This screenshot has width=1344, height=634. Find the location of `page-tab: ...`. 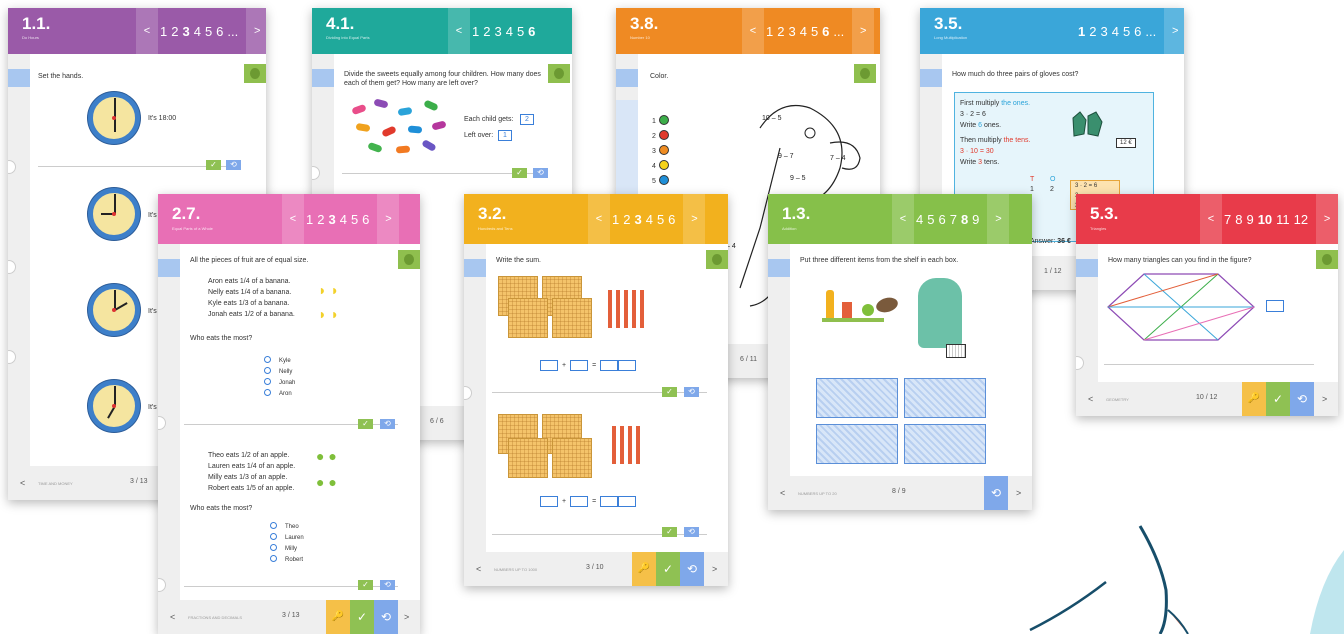

page-tab: ... is located at coordinates (232, 31).